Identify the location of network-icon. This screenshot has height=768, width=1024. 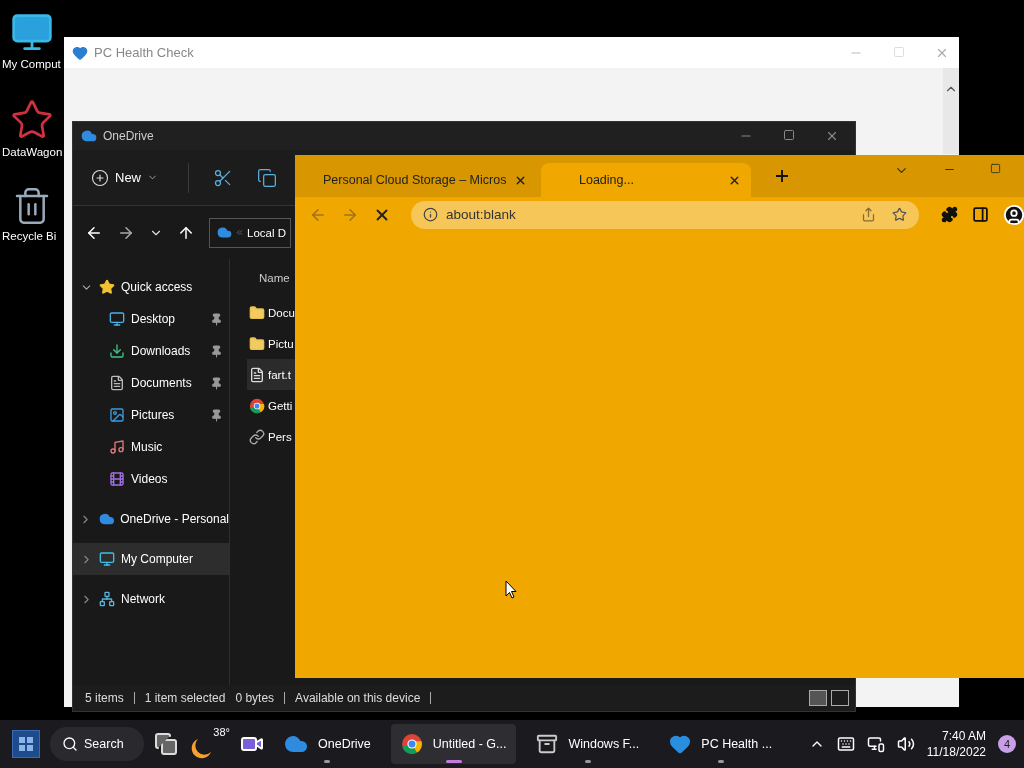
(107, 599).